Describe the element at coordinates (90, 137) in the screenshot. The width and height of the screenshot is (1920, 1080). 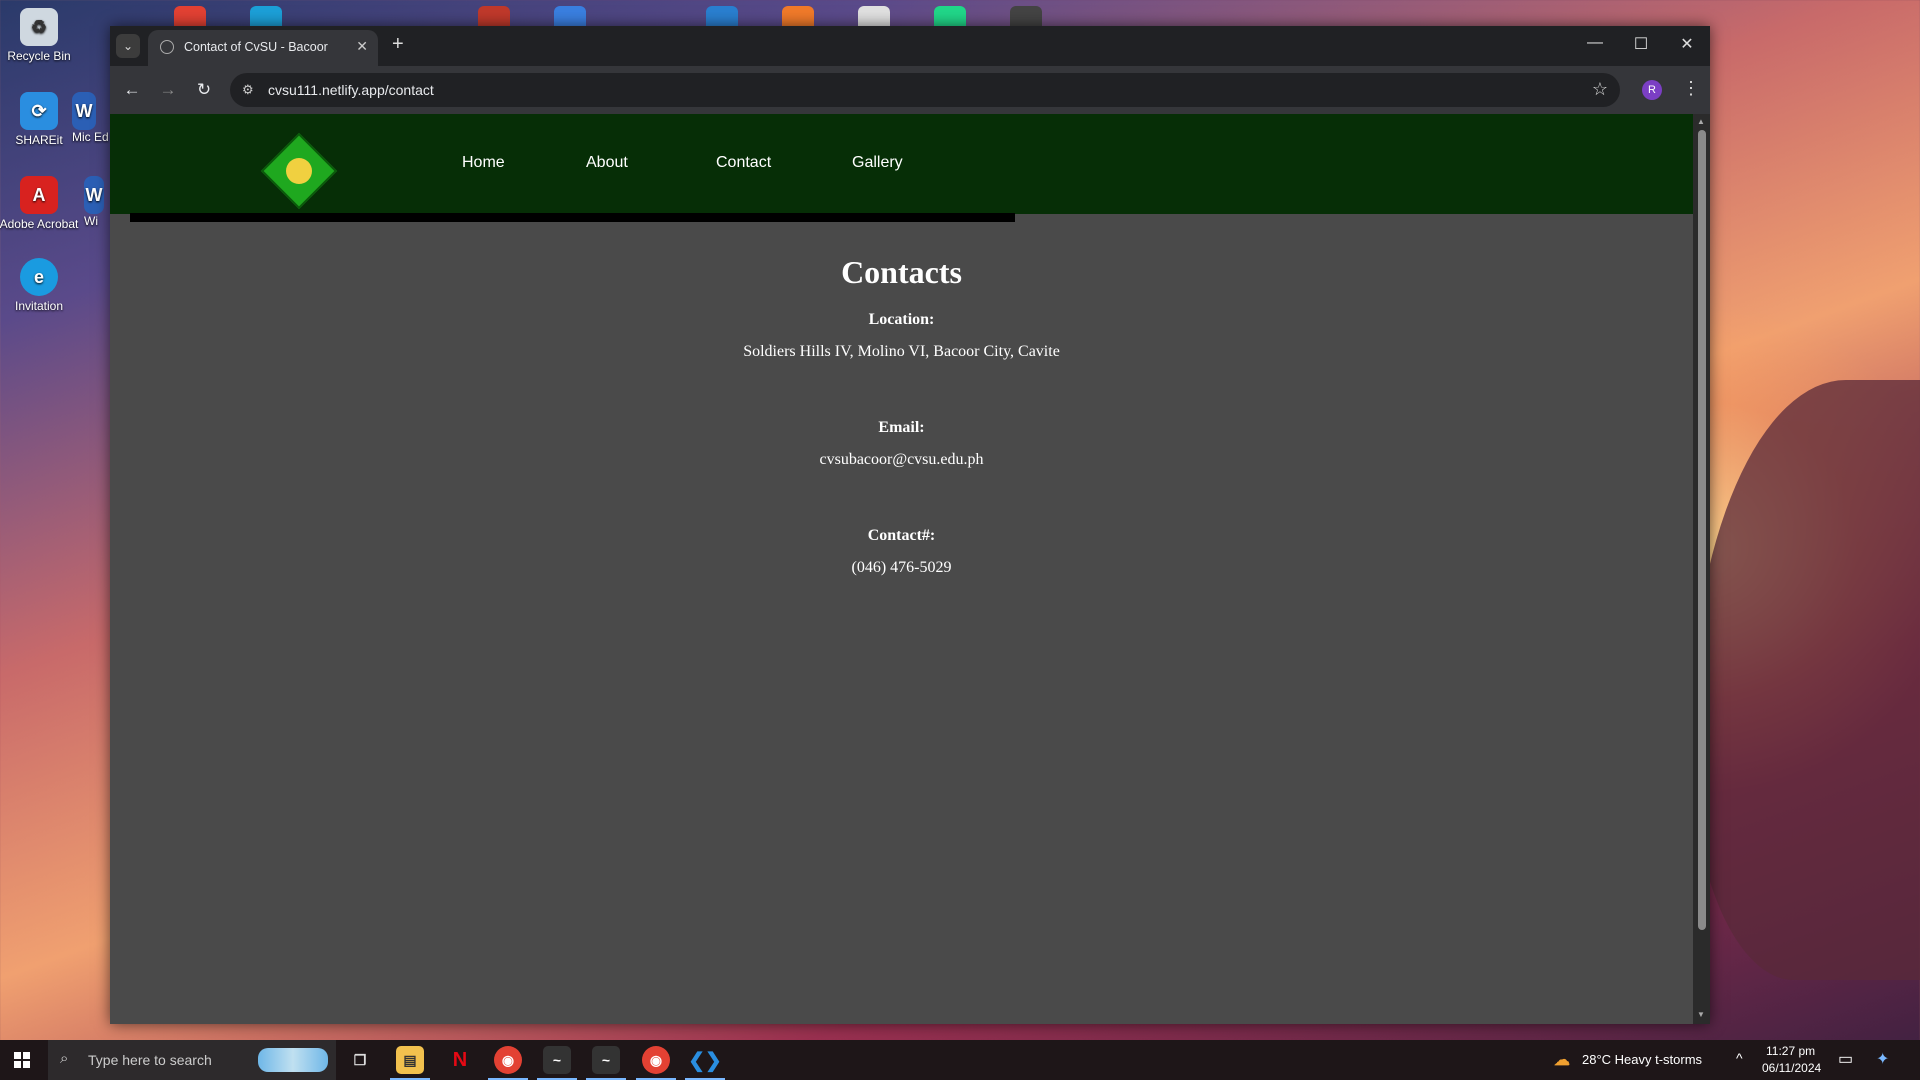
I see `desktop-icon-label: Mic Ed` at that location.